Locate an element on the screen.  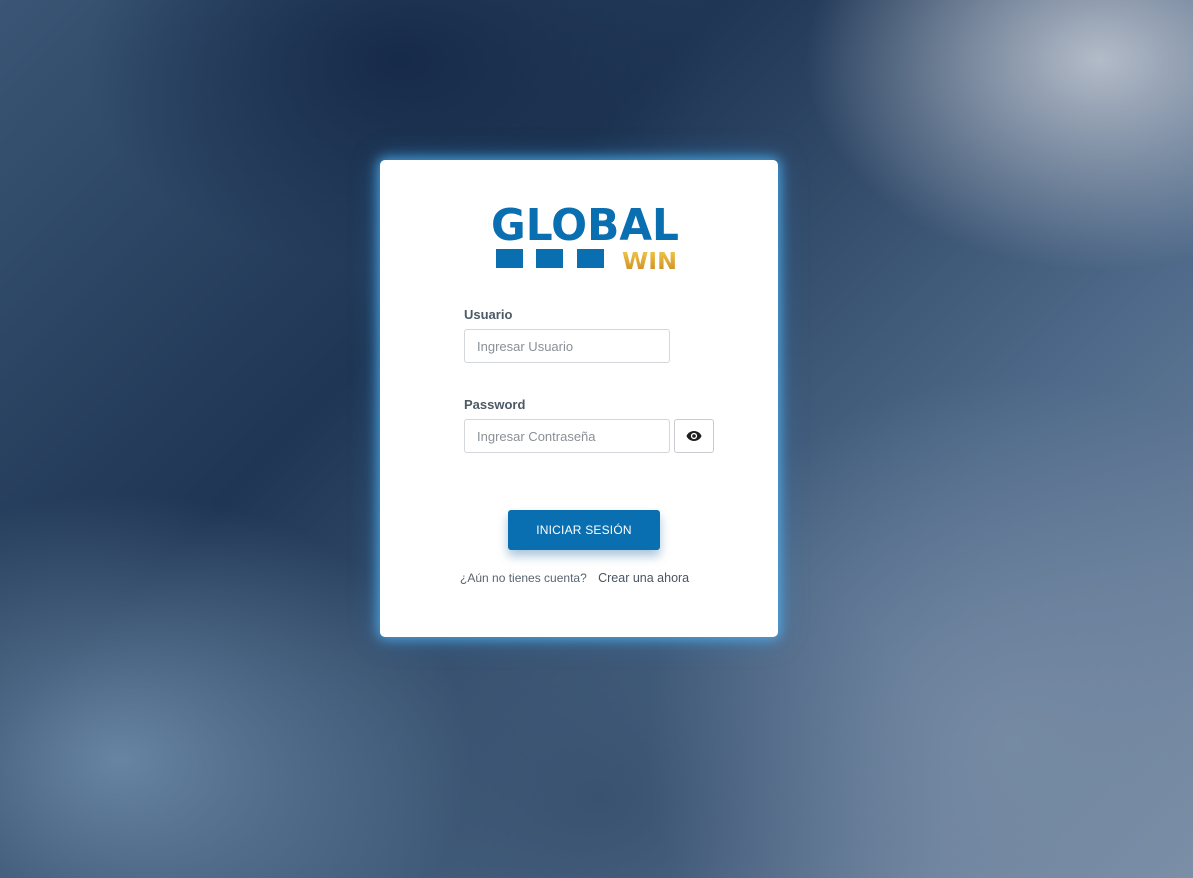
eye-icon is located at coordinates (694, 436).